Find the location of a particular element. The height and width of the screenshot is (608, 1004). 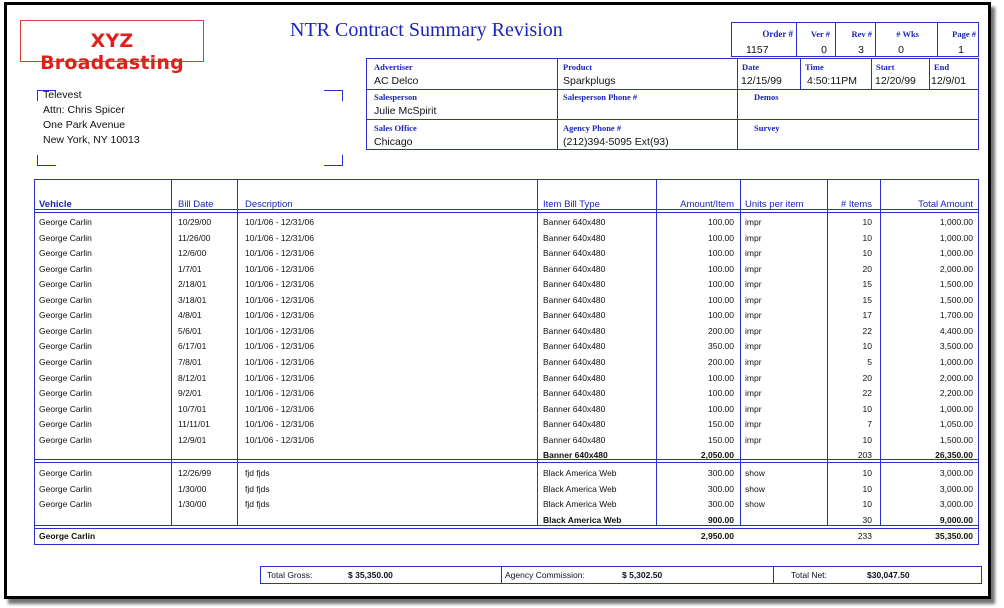

grand-total-row-total-amount: 35,350.00 is located at coordinates (954, 536).